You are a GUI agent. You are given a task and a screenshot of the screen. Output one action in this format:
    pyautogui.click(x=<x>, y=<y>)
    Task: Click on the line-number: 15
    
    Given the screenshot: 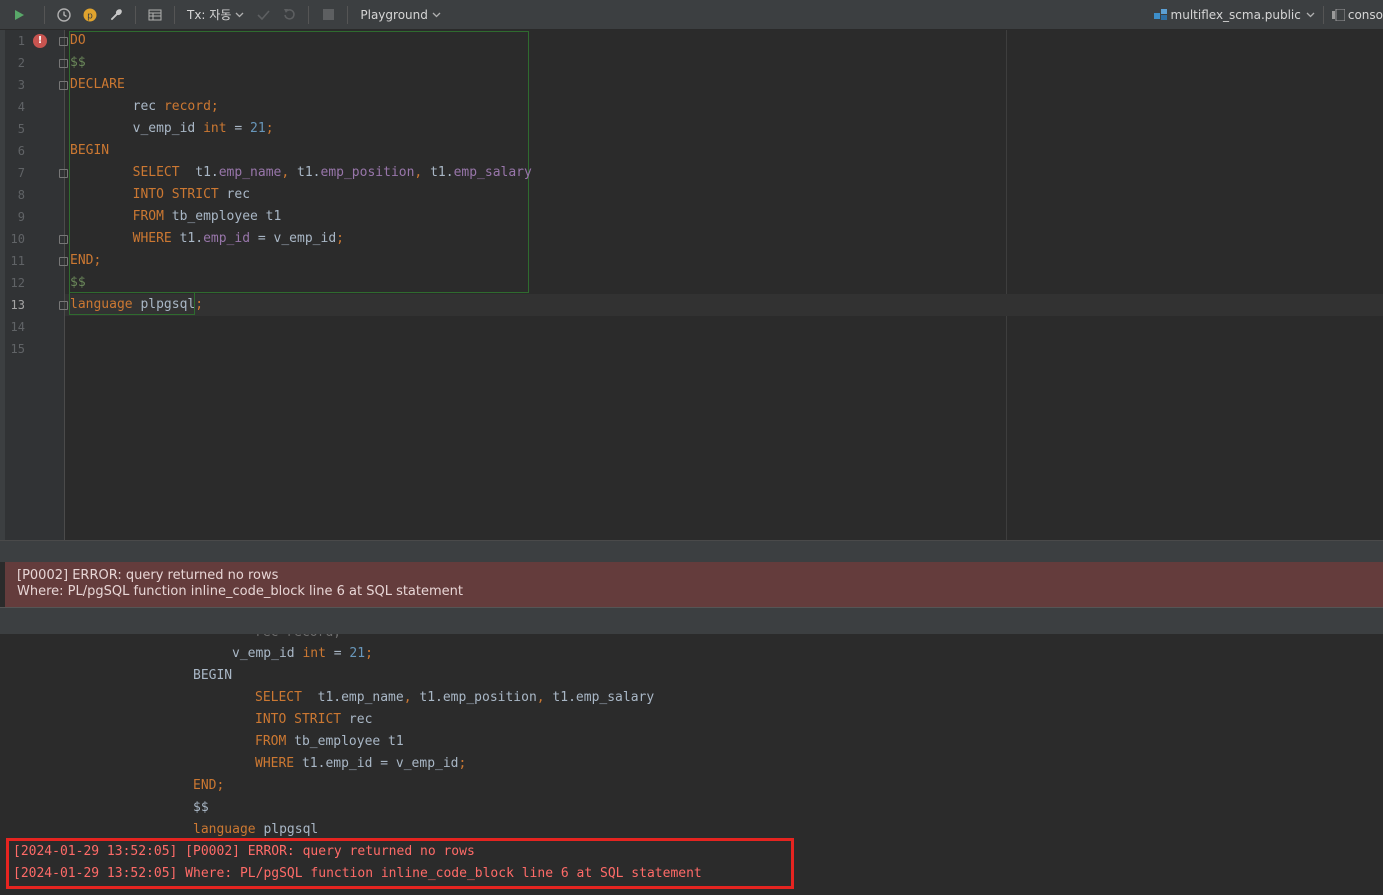 What is the action you would take?
    pyautogui.click(x=17, y=349)
    